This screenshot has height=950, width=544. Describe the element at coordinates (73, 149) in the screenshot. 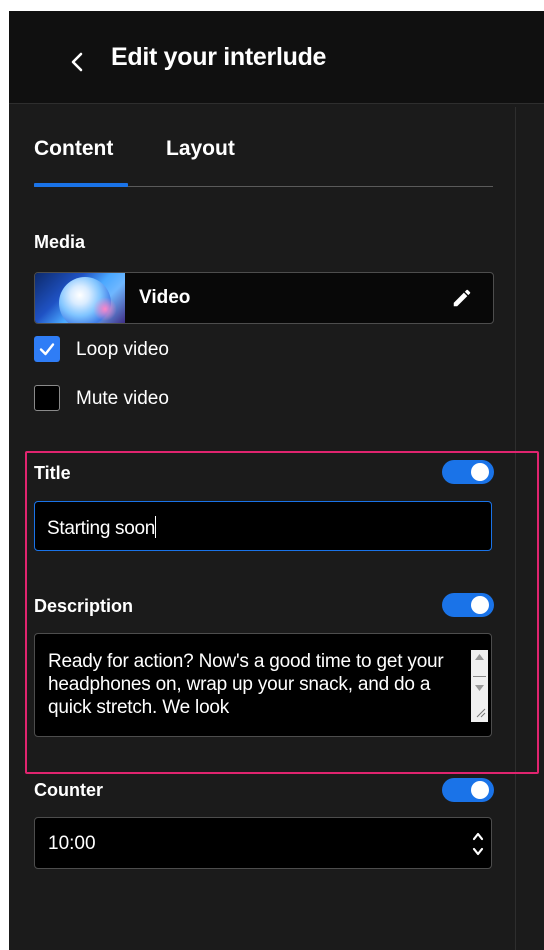

I see `tab-content: Content` at that location.